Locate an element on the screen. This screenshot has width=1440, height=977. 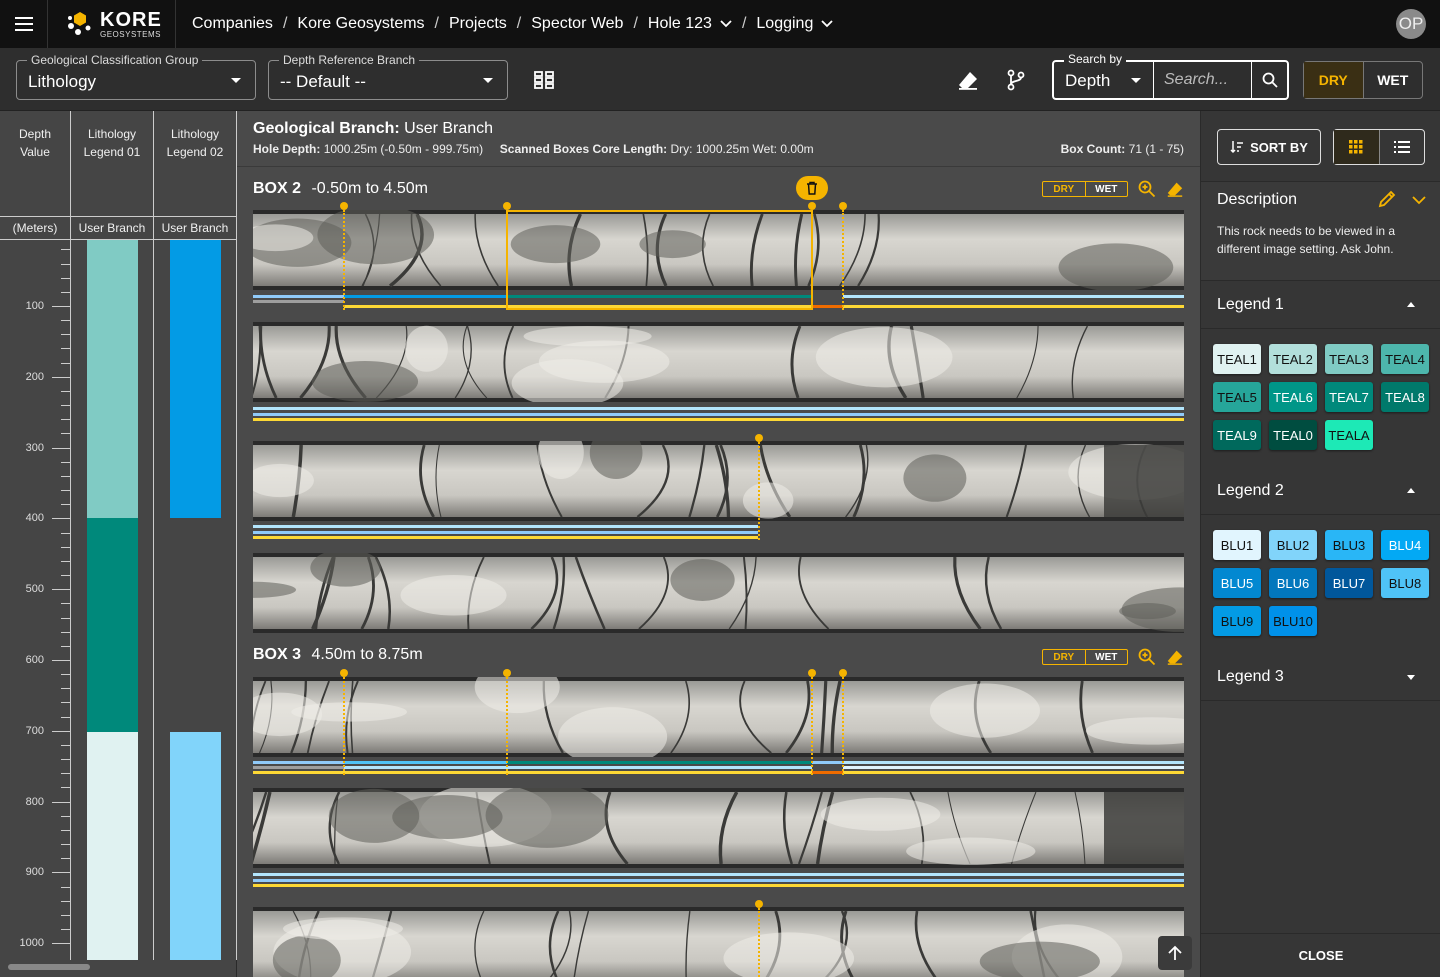
sort-by-button: SORT BY is located at coordinates (1269, 147).